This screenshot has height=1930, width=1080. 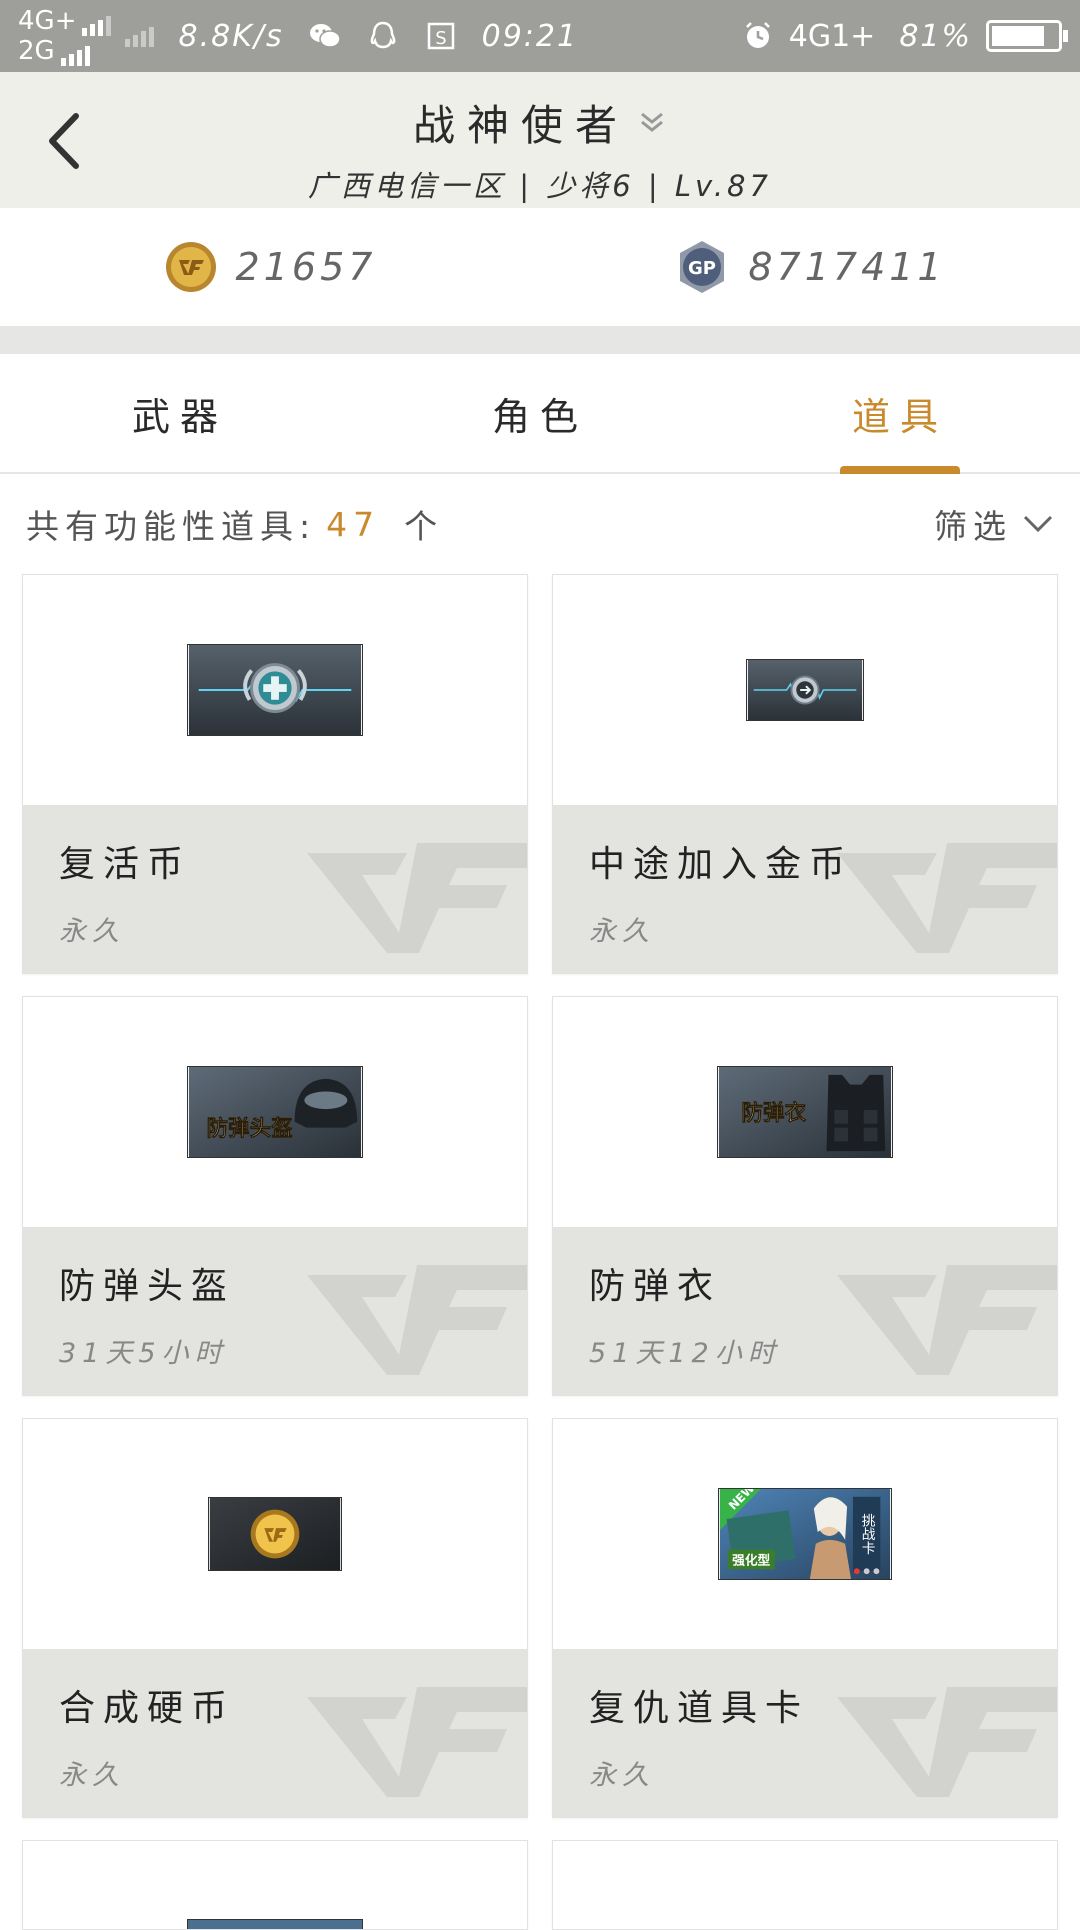 I want to click on revive-coin-thumbnail, so click(x=275, y=690).